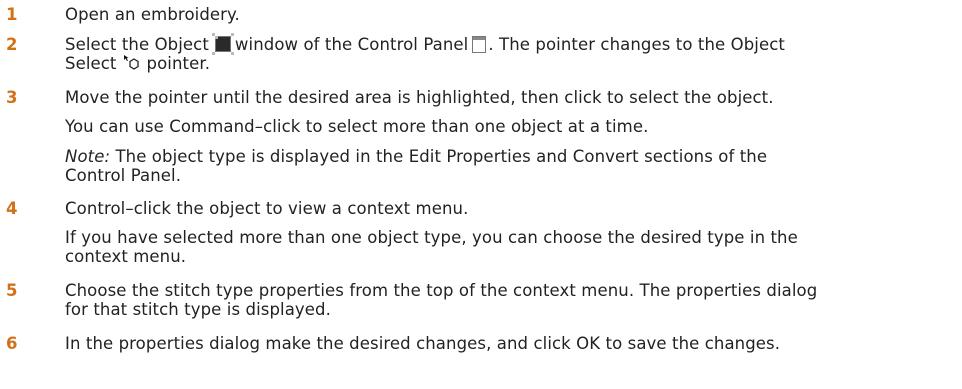 The height and width of the screenshot is (389, 962). What do you see at coordinates (132, 63) in the screenshot?
I see `object-select-pointer-icon` at bounding box center [132, 63].